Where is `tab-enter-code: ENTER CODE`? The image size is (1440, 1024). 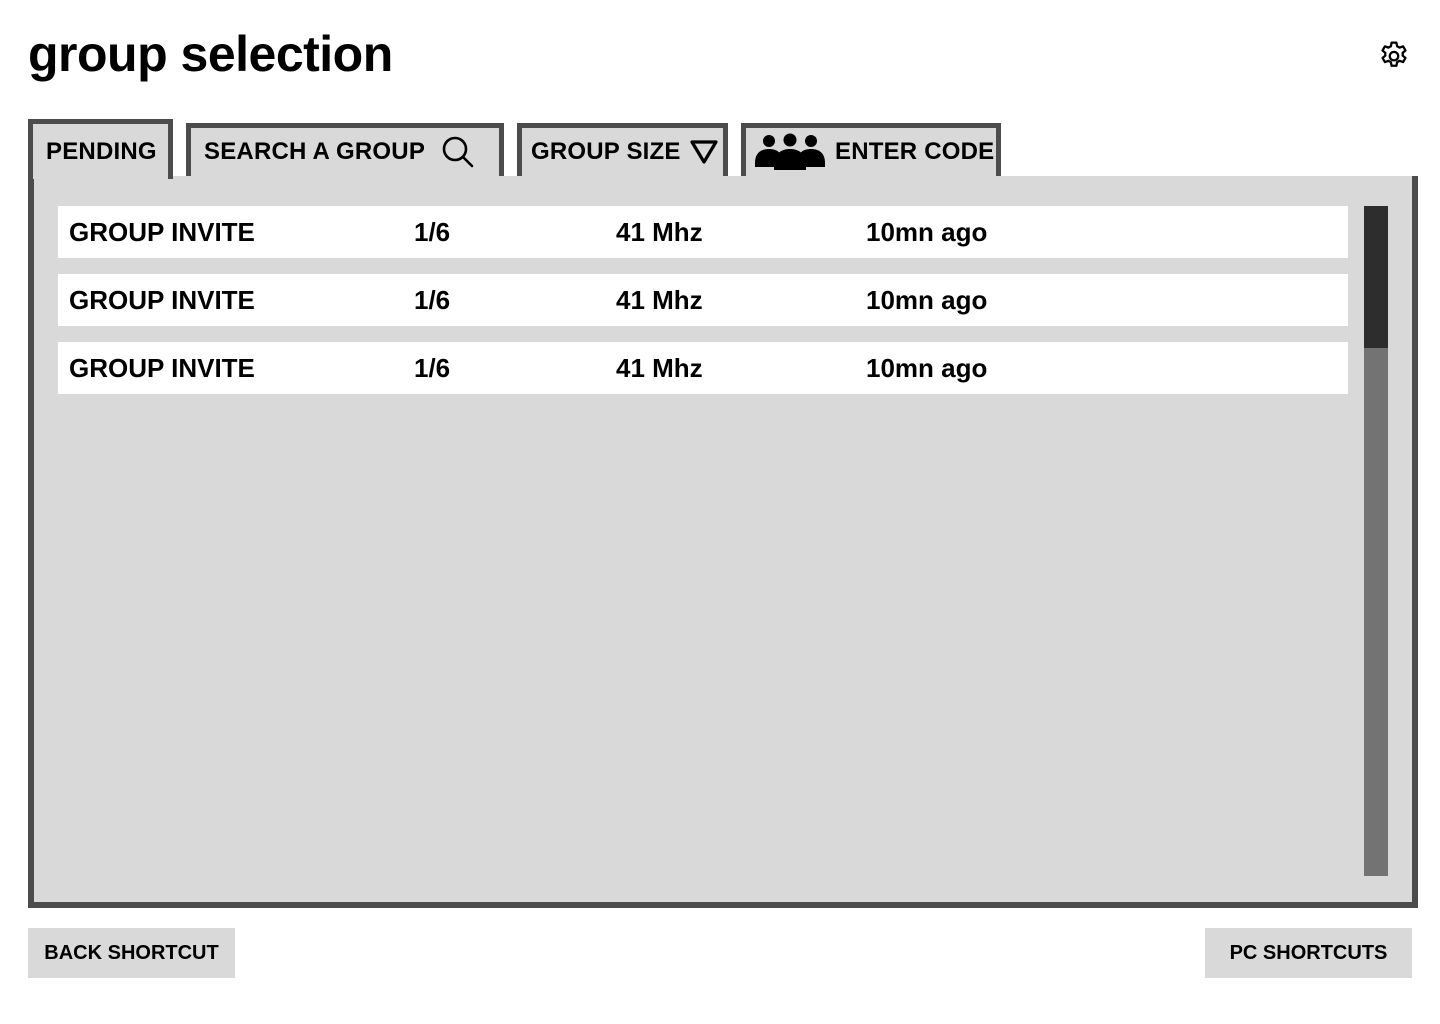
tab-enter-code: ENTER CODE is located at coordinates (871, 149).